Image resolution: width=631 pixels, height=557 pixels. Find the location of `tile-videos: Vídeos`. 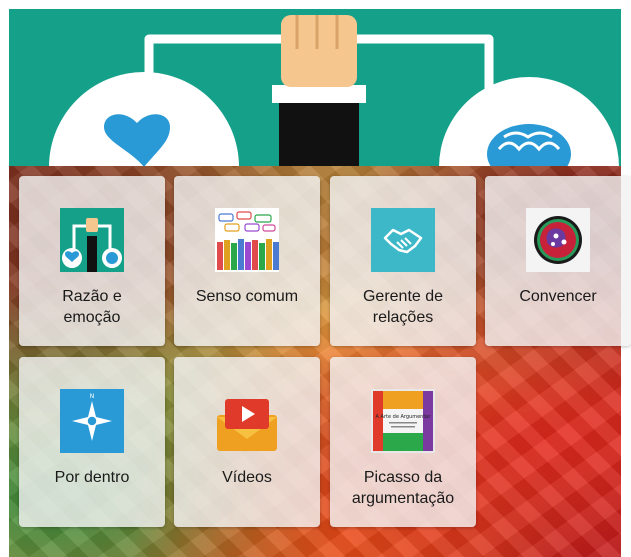

tile-videos: Vídeos is located at coordinates (247, 442).